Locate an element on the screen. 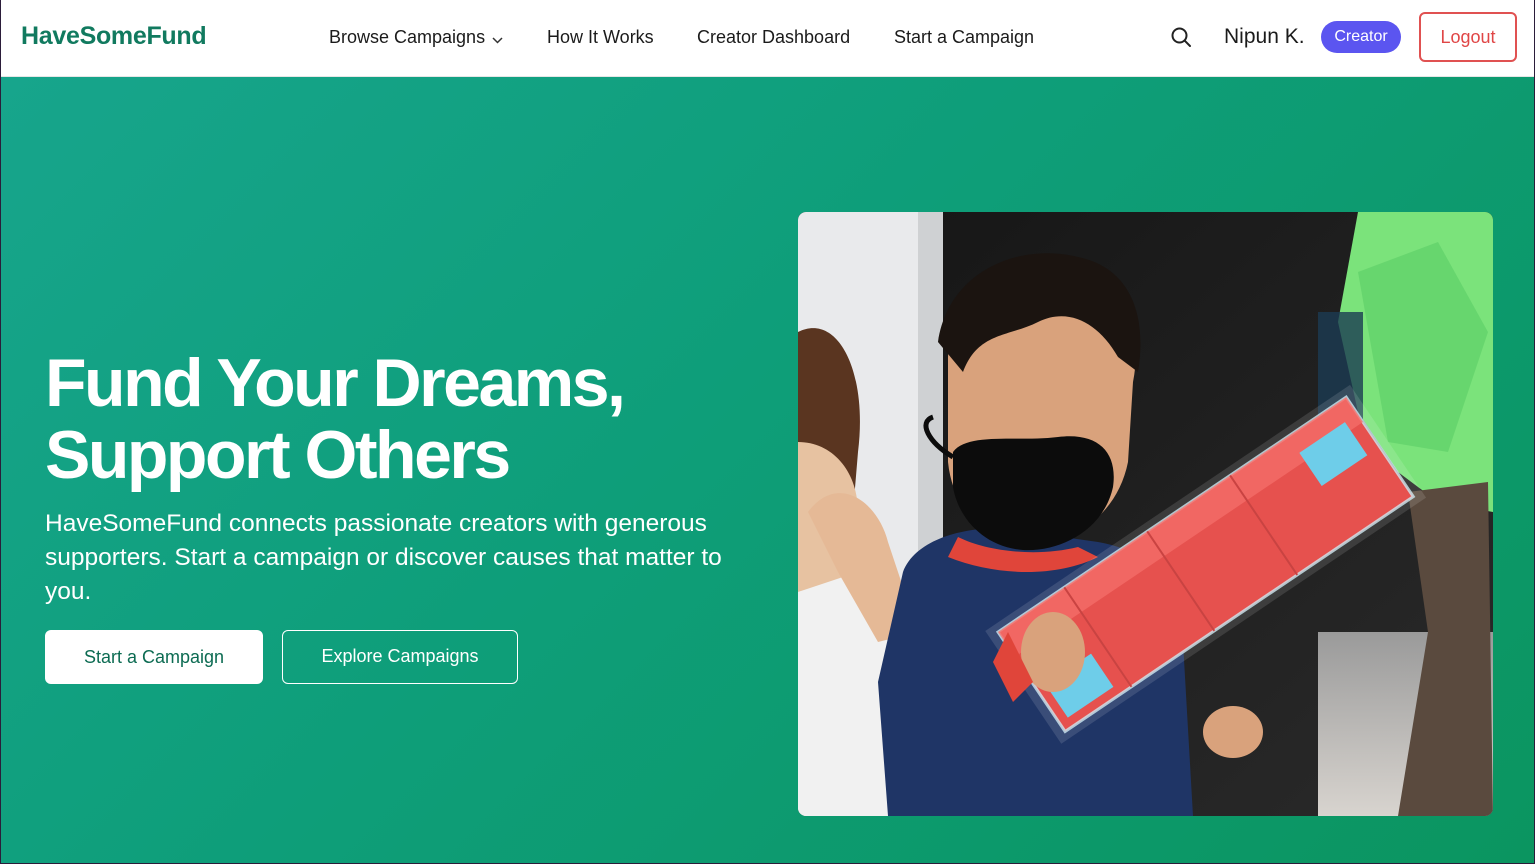  hero-headline-line1: Fund Your Dreams, is located at coordinates (335, 383).